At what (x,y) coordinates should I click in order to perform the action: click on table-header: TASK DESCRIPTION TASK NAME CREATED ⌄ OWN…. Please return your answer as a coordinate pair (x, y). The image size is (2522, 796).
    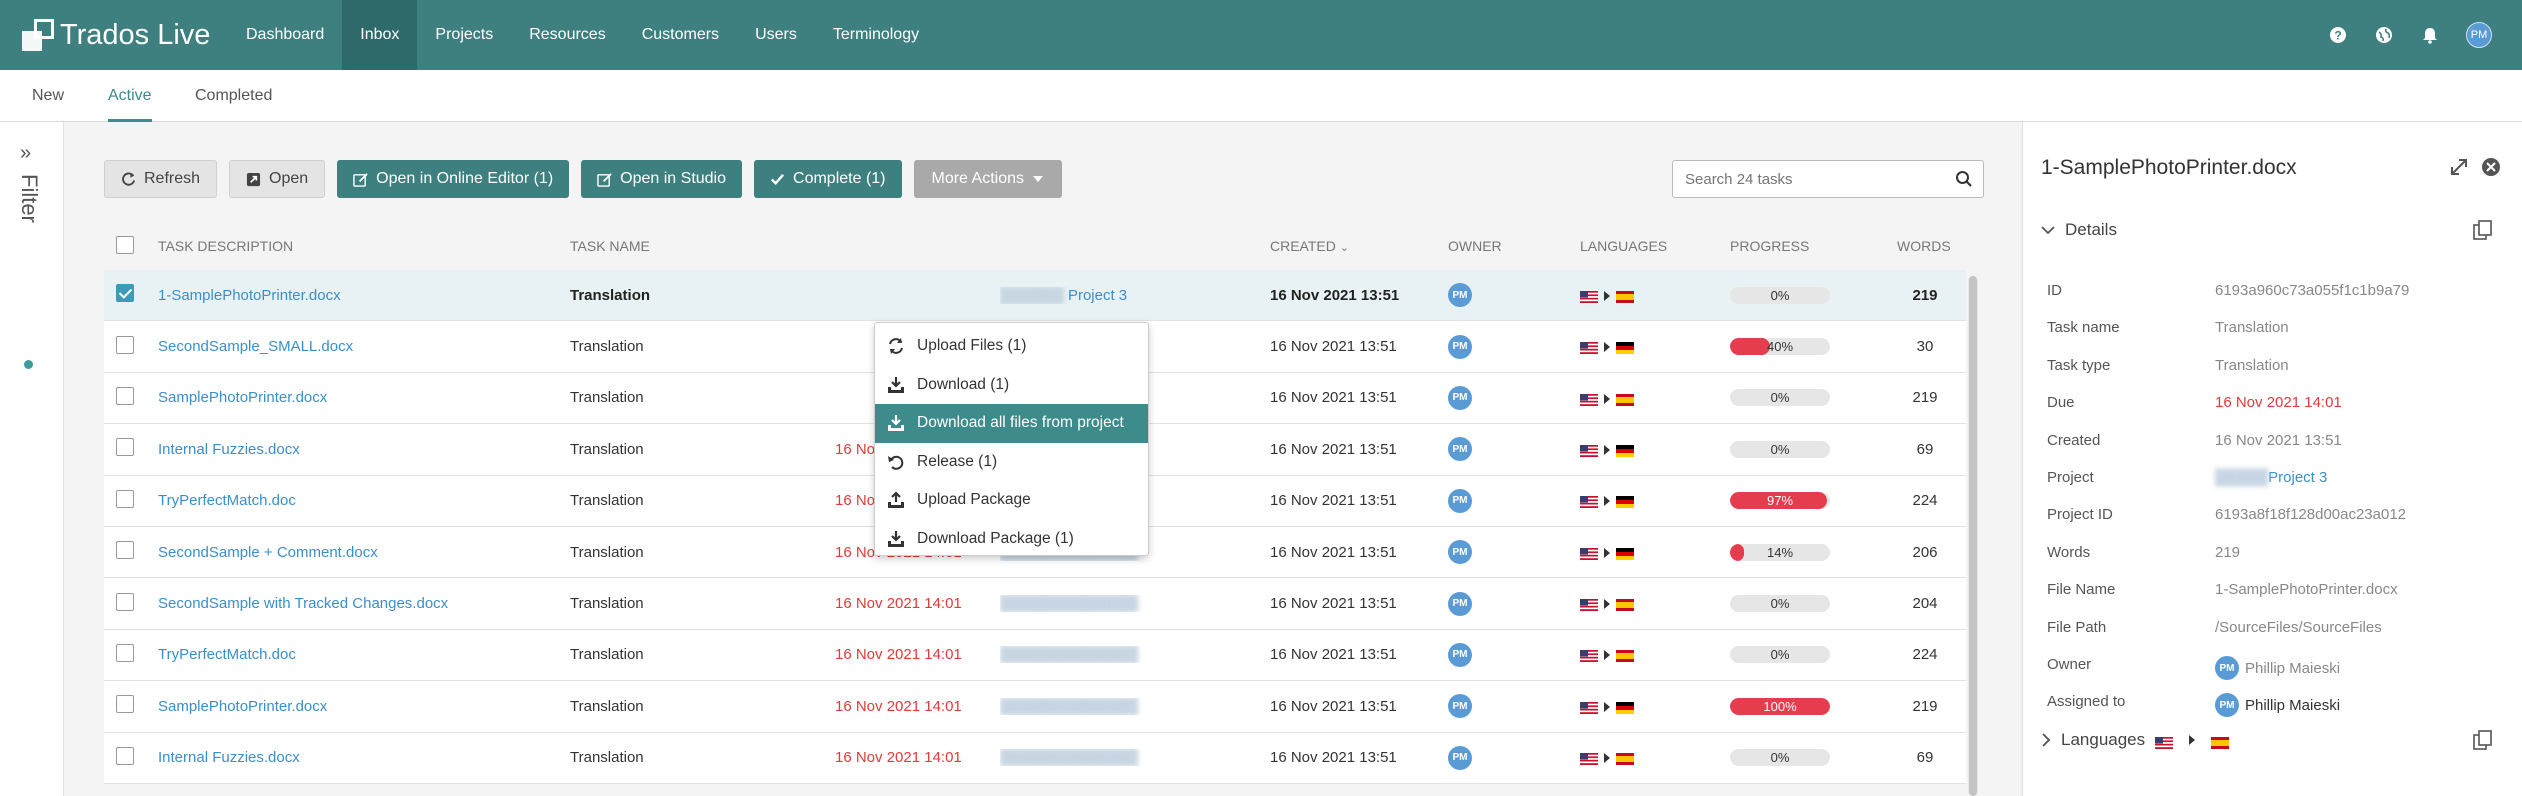
    Looking at the image, I should click on (1035, 246).